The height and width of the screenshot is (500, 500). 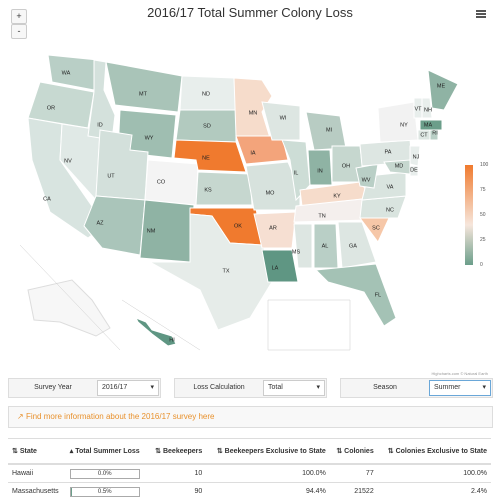 What do you see at coordinates (171, 182) in the screenshot?
I see `state-CO` at bounding box center [171, 182].